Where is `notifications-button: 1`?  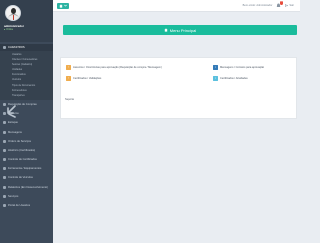
notifications-button: 1 is located at coordinates (280, 4).